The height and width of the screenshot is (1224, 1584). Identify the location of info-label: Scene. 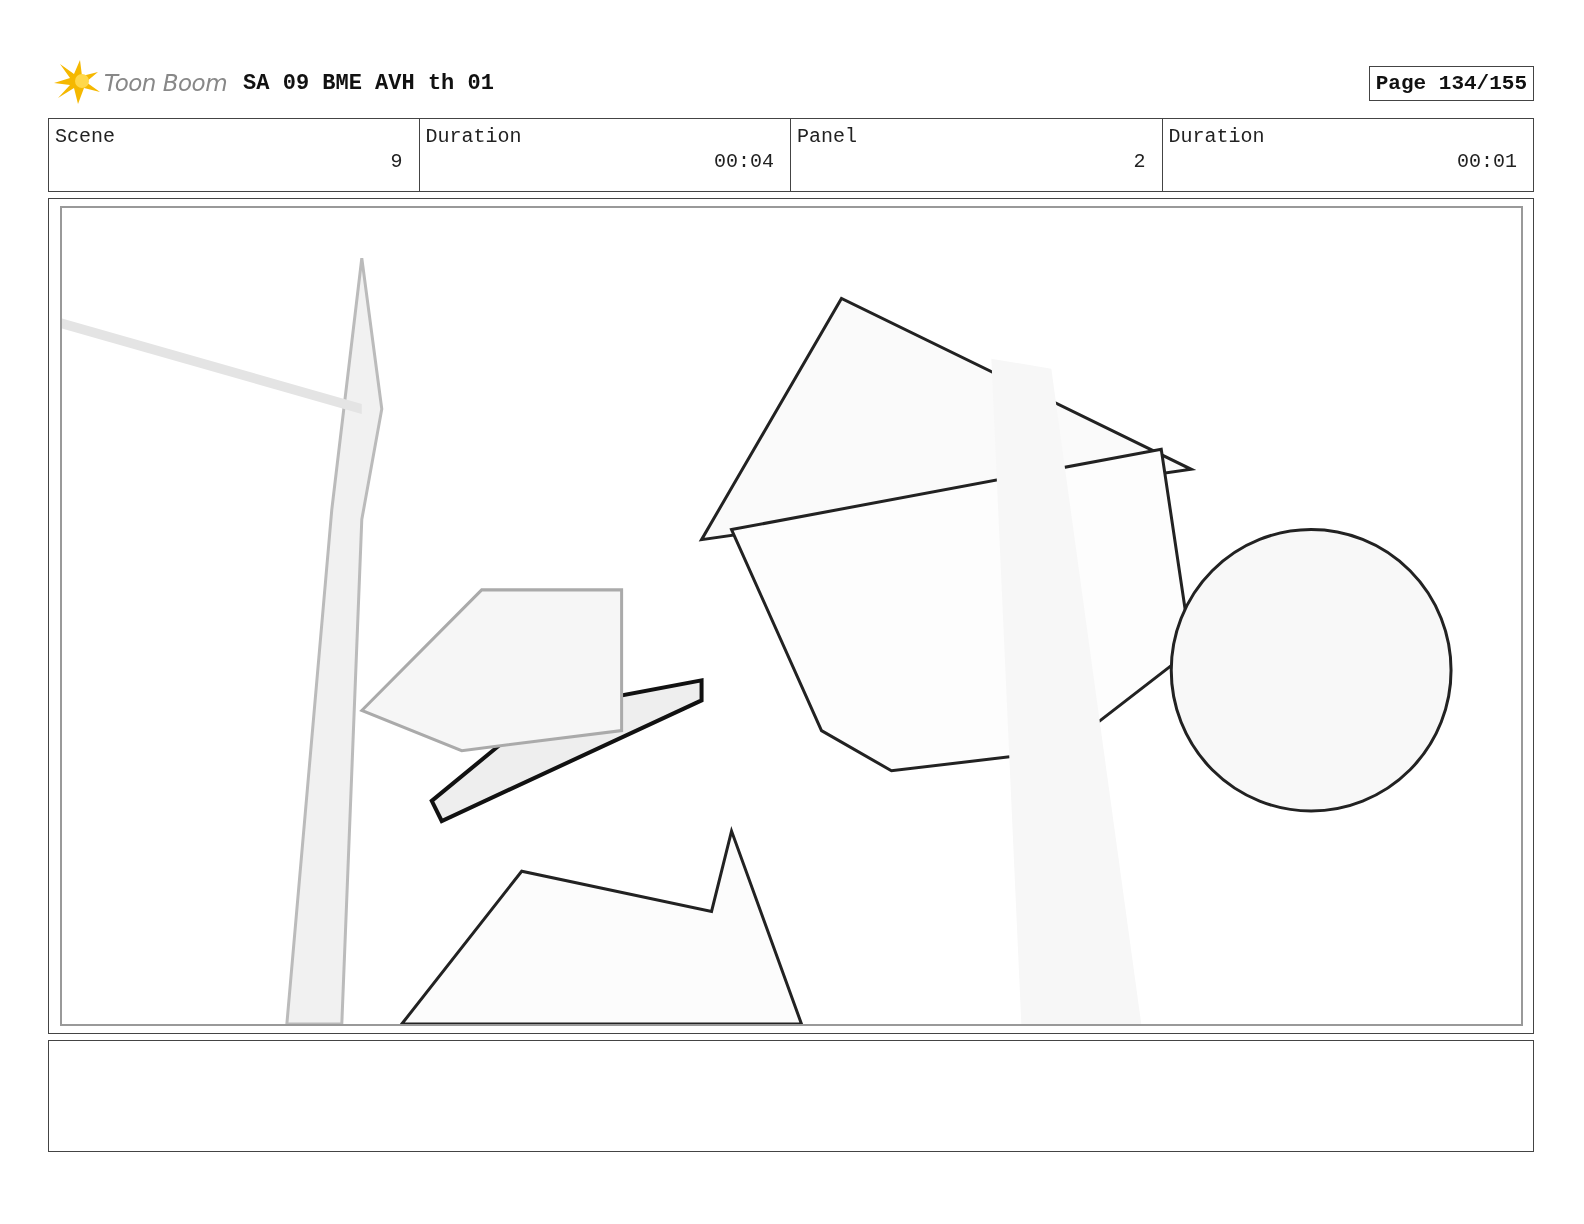
(85, 136).